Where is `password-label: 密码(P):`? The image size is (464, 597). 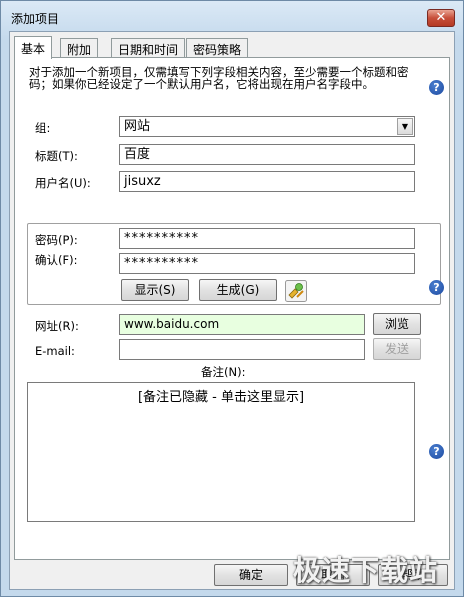 password-label: 密码(P): is located at coordinates (56, 240).